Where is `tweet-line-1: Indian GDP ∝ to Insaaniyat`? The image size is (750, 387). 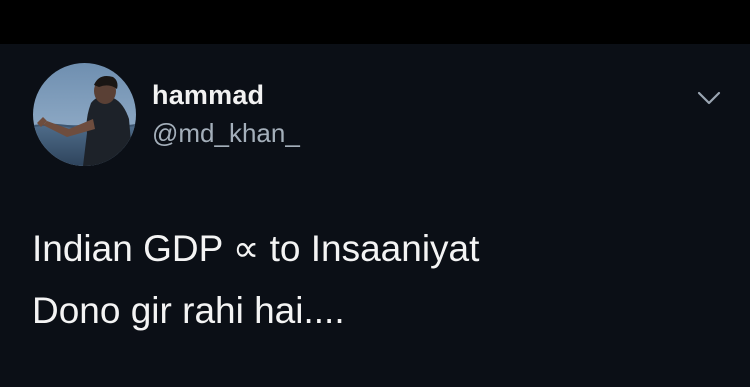
tweet-line-1: Indian GDP ∝ to Insaaniyat is located at coordinates (256, 248).